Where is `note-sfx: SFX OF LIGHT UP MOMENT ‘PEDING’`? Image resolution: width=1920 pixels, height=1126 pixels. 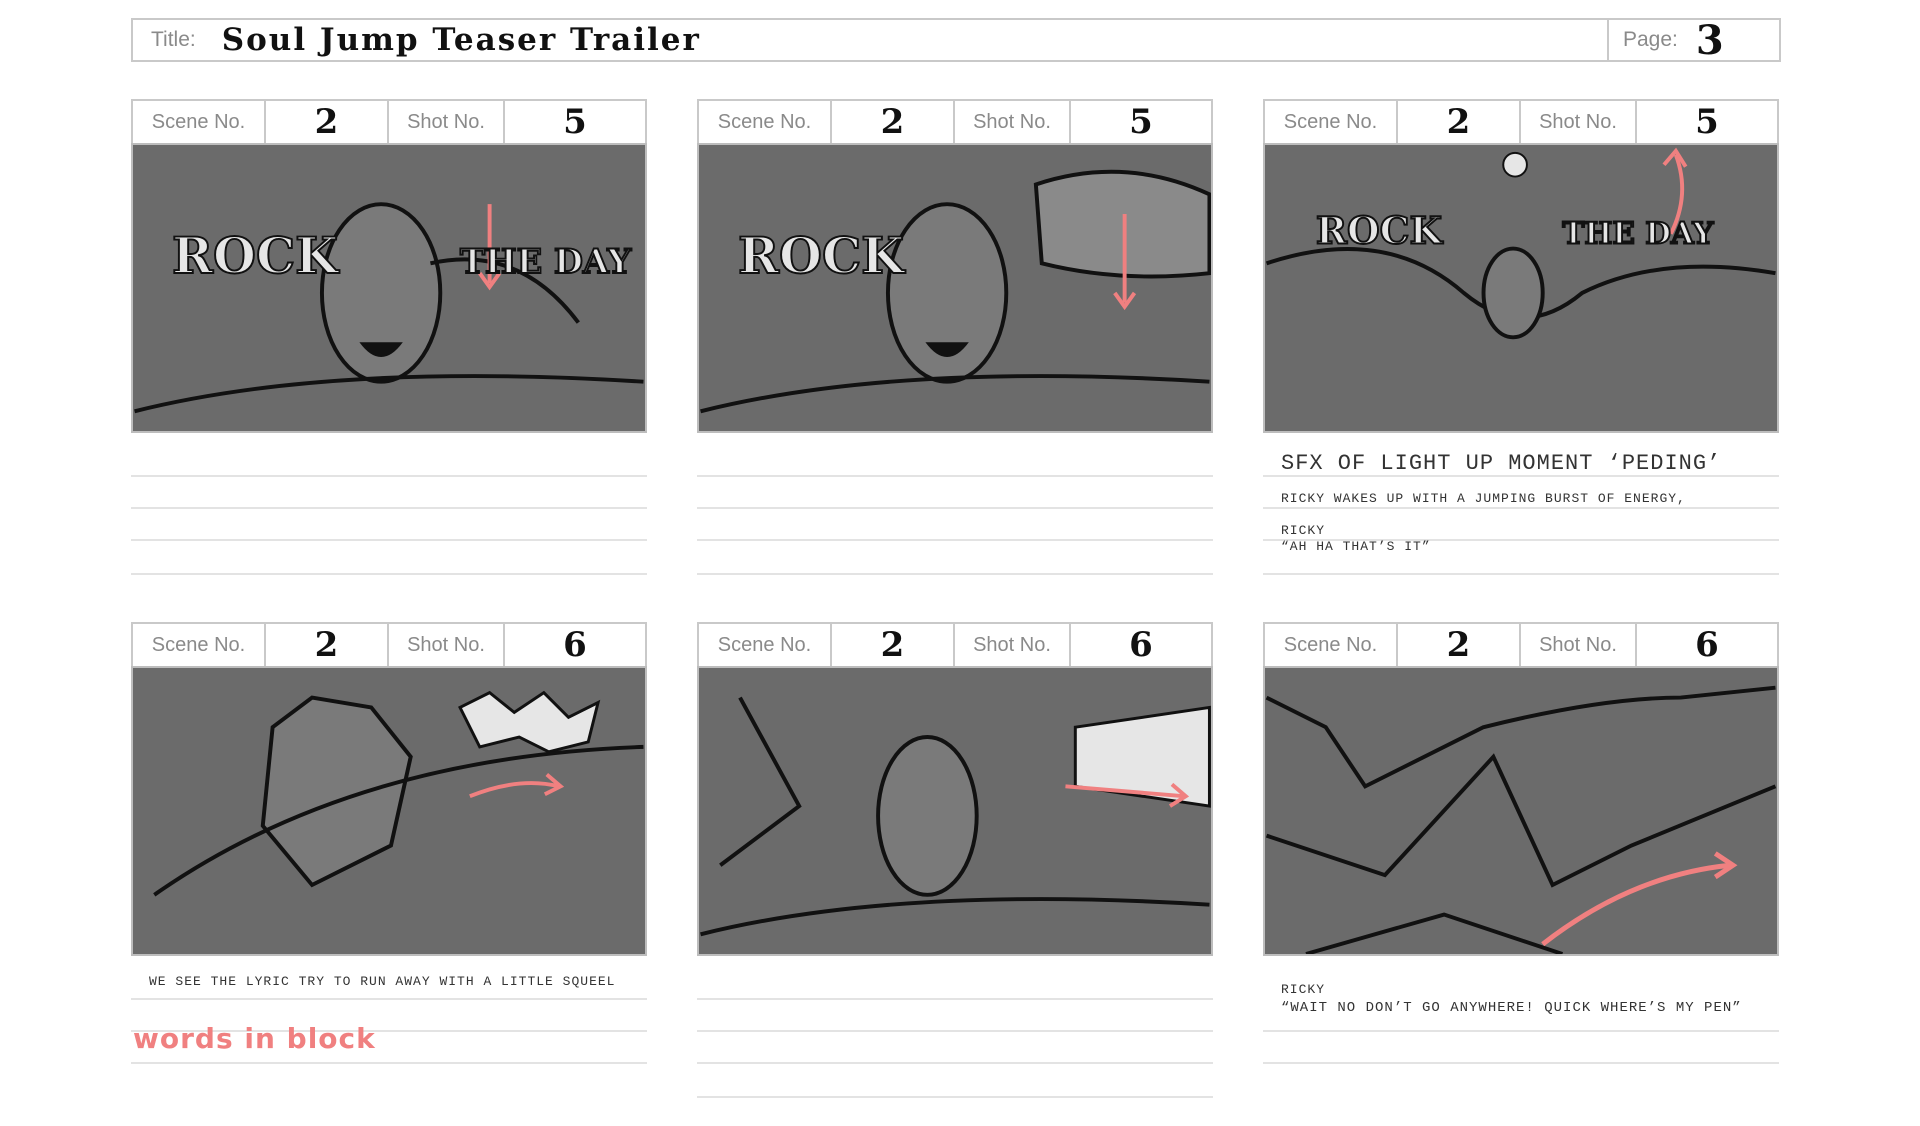 note-sfx: SFX OF LIGHT UP MOMENT ‘PEDING’ is located at coordinates (1501, 463).